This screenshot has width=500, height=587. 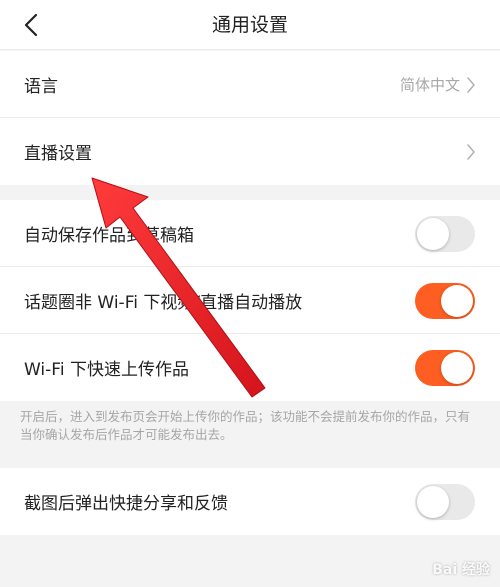 I want to click on language-label: 语言, so click(x=41, y=86).